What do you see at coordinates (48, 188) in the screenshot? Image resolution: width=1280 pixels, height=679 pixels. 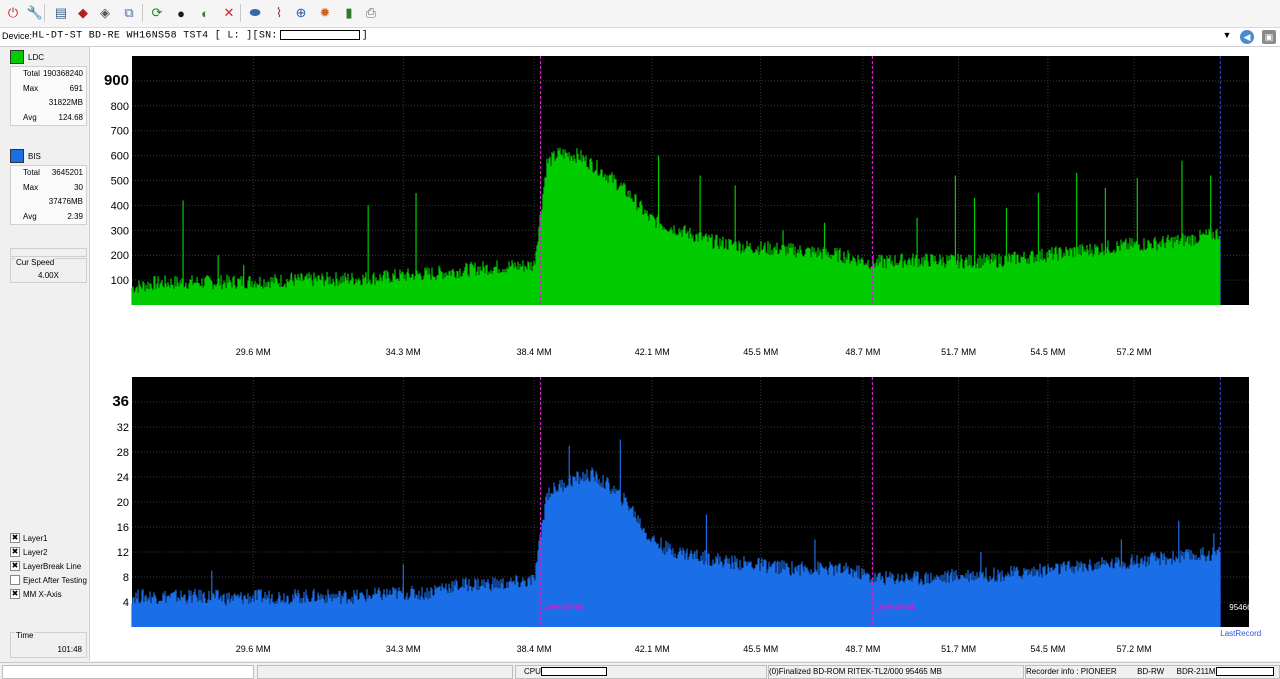 I see `bis-stat-row: Max 30` at bounding box center [48, 188].